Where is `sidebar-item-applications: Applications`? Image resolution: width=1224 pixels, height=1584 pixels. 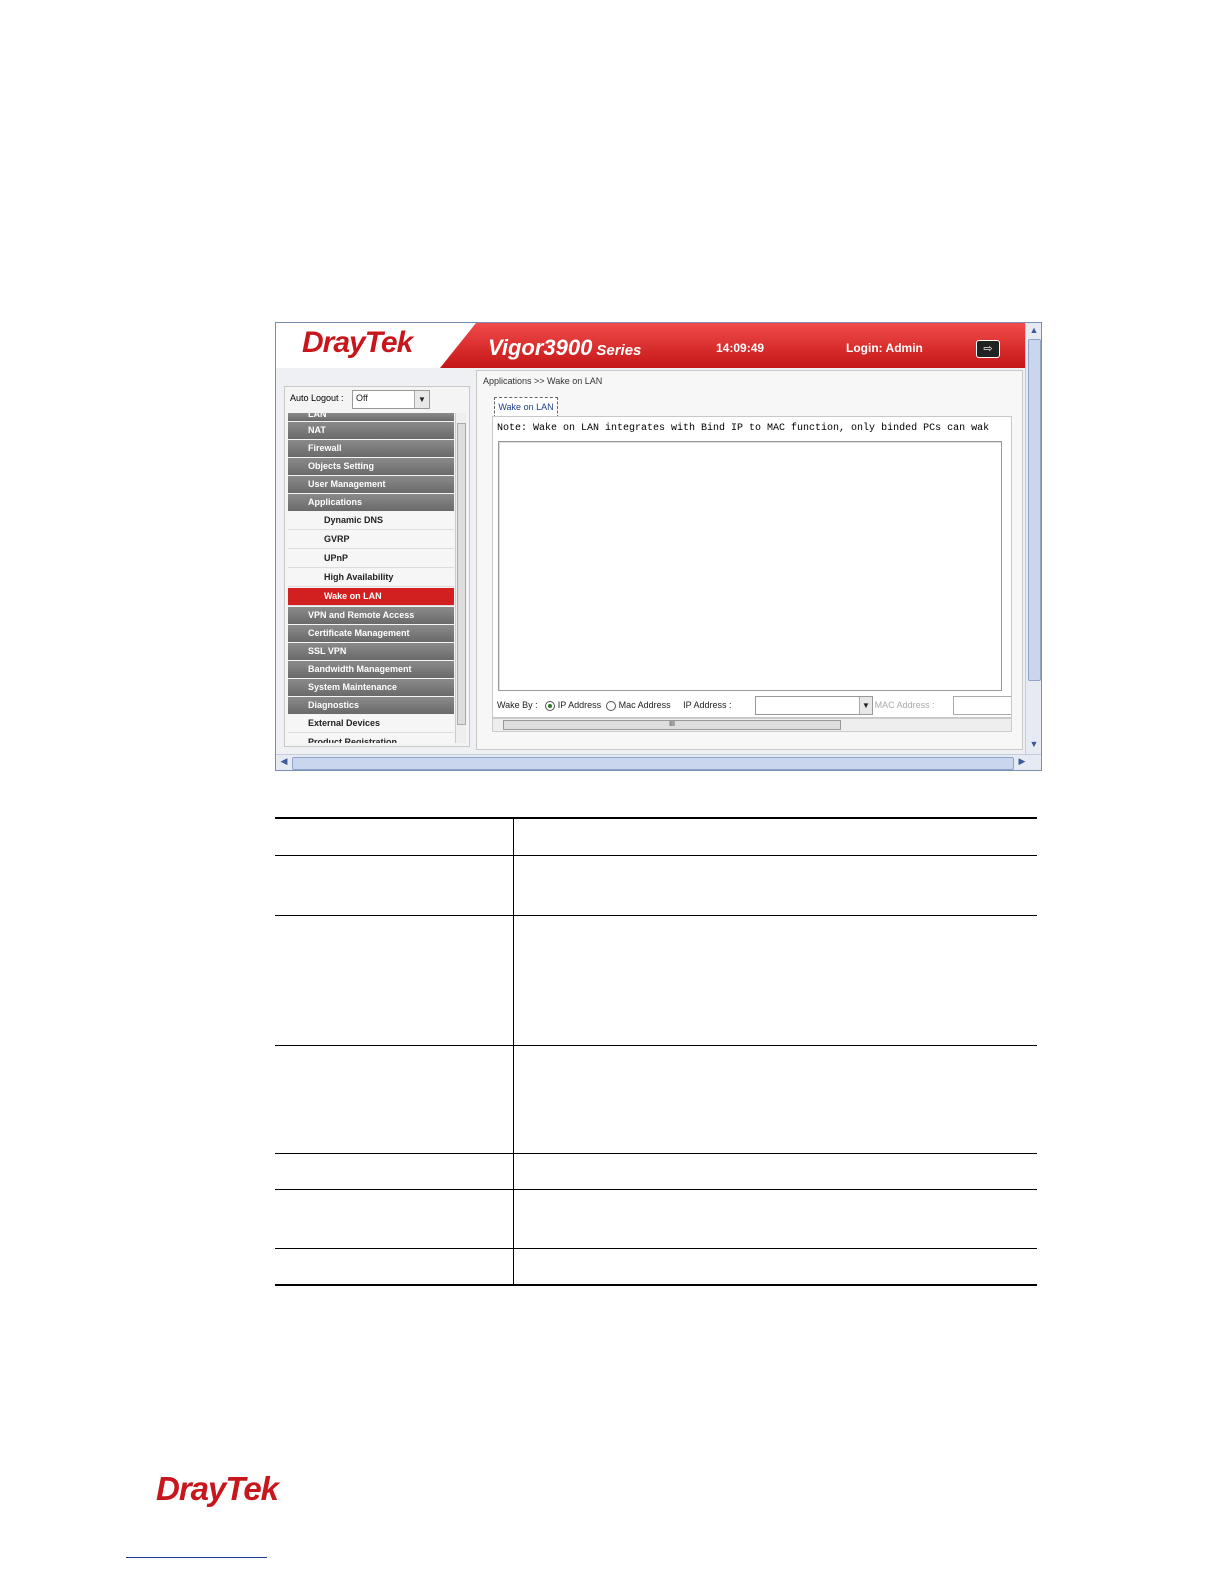
sidebar-item-applications: Applications is located at coordinates (371, 502).